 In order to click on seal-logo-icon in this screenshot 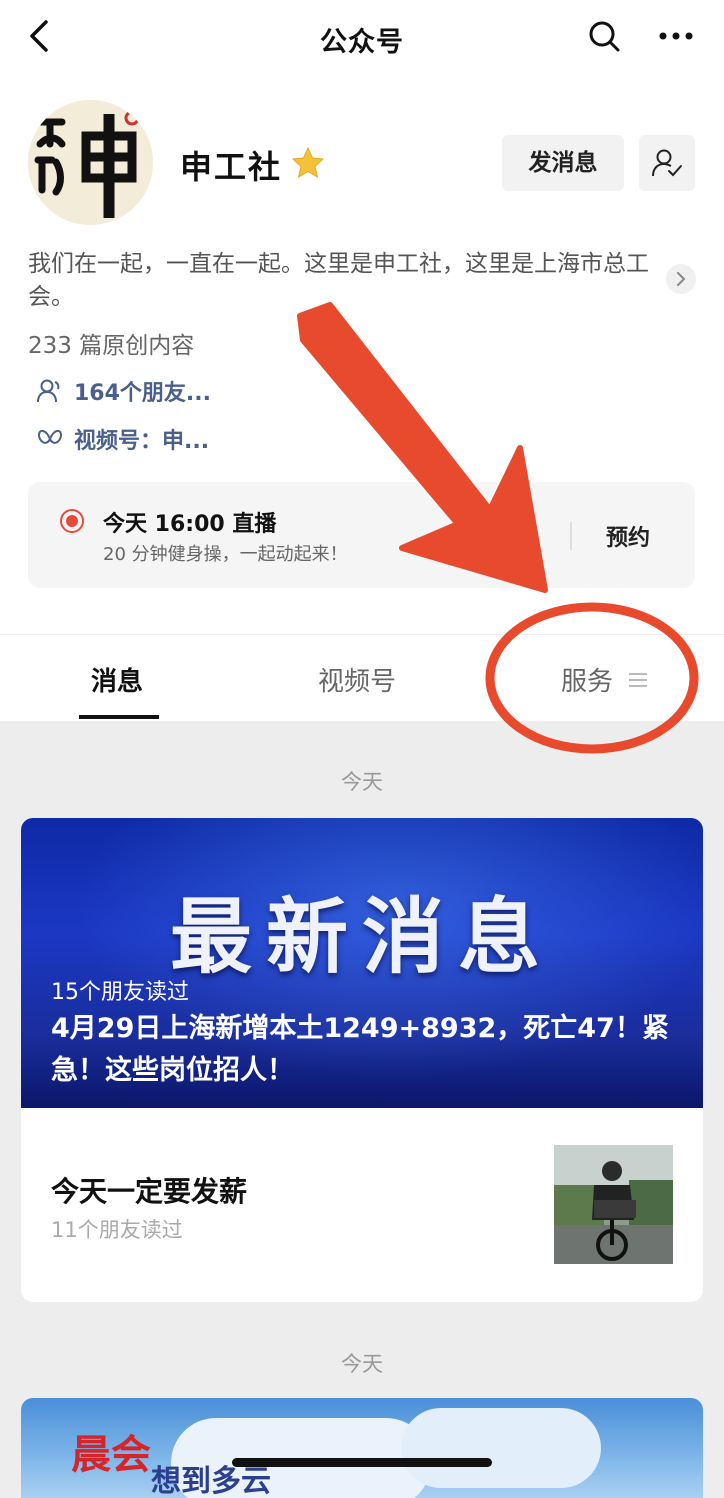, I will do `click(90, 162)`.